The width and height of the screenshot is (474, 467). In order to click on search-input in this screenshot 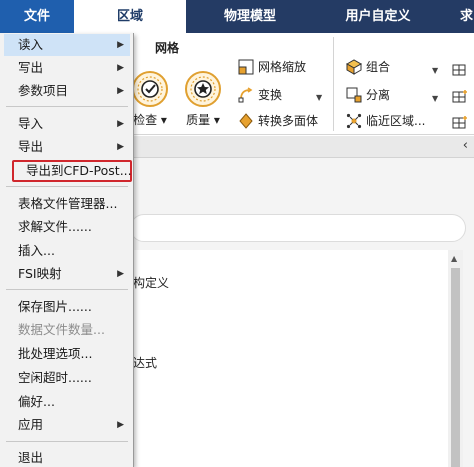, I will do `click(298, 228)`.